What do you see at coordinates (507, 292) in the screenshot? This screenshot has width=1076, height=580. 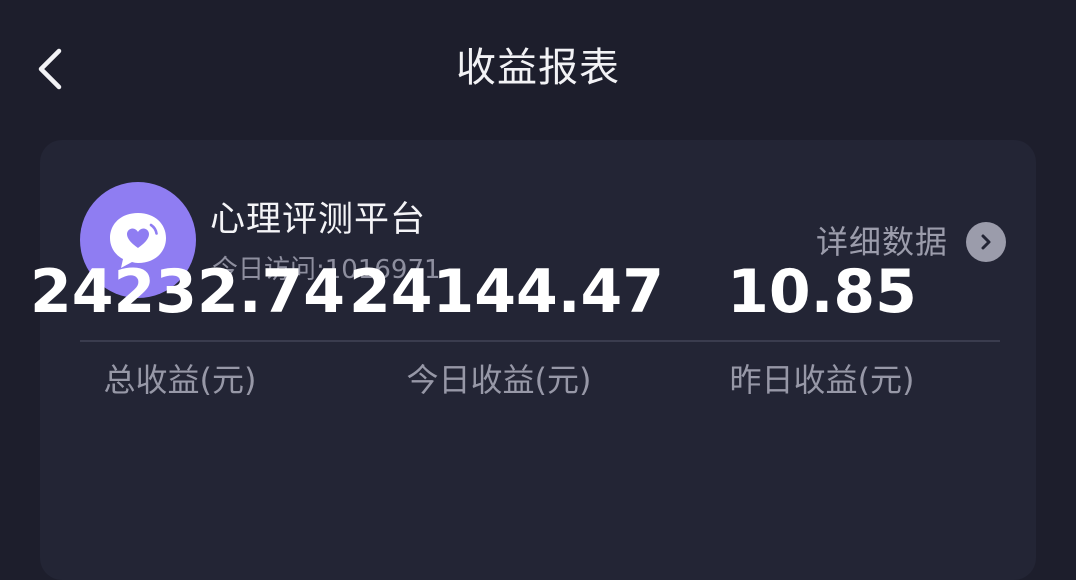 I see `stat-value: 24144.47` at bounding box center [507, 292].